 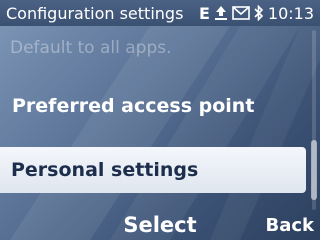 What do you see at coordinates (241, 13) in the screenshot?
I see `envelope-icon` at bounding box center [241, 13].